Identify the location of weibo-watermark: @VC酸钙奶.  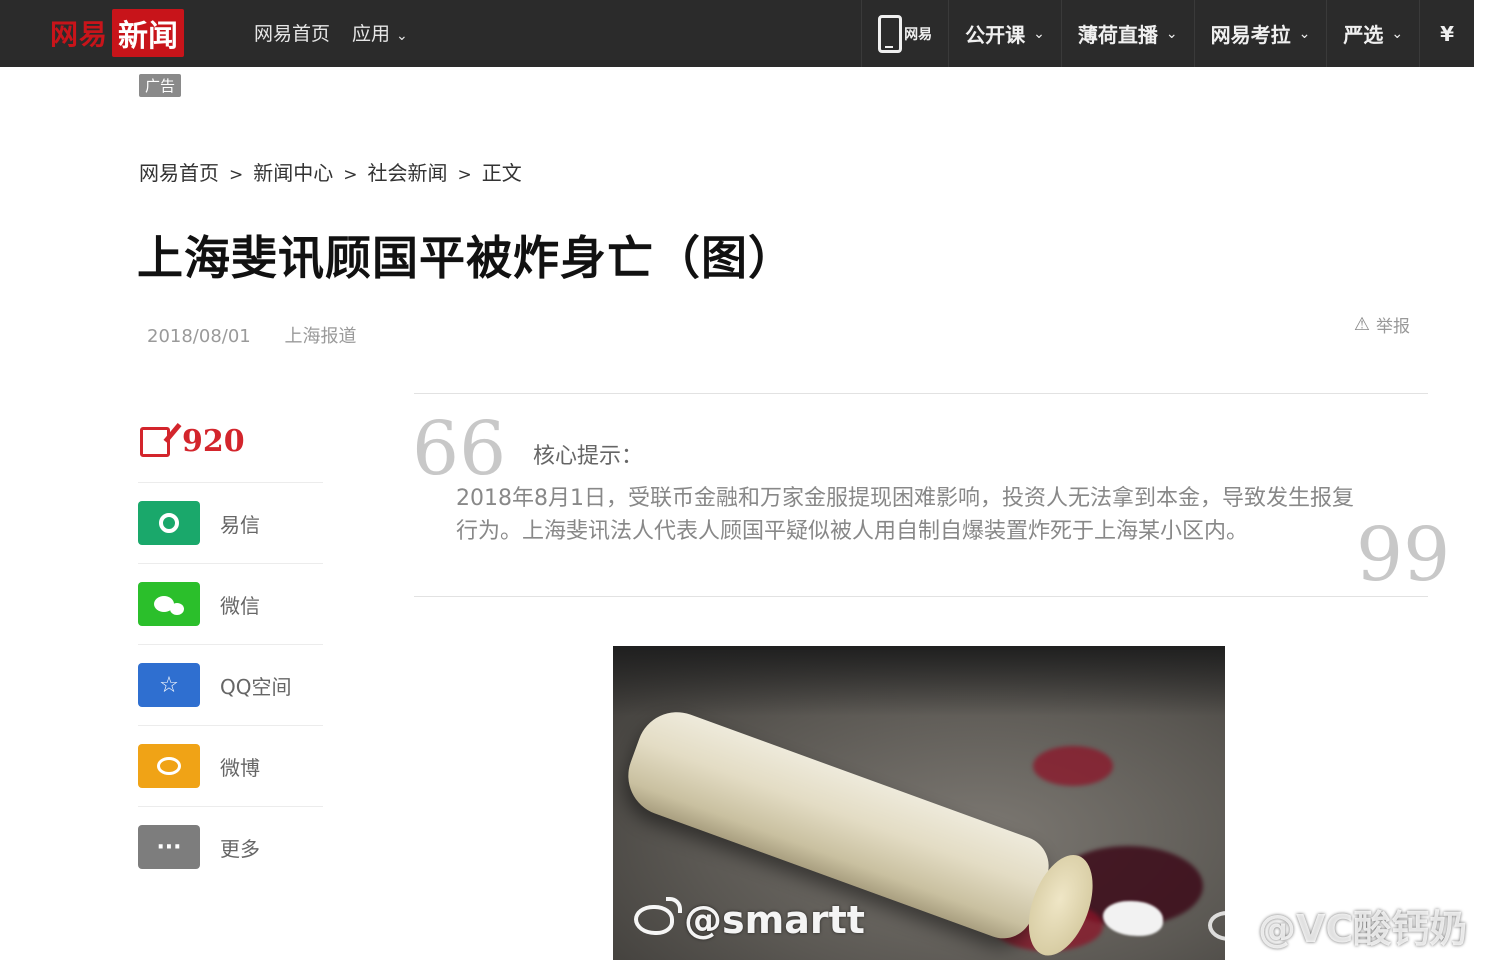
(1337, 925).